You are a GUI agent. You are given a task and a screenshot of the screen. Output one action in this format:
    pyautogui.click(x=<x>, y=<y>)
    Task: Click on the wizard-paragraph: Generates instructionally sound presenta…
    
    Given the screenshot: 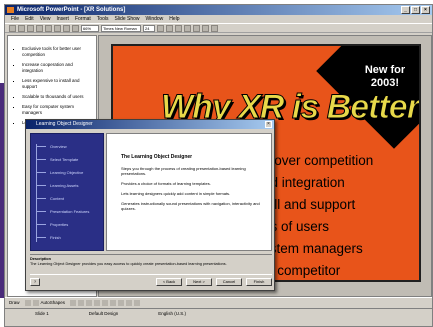 What is the action you would take?
    pyautogui.click(x=190, y=206)
    